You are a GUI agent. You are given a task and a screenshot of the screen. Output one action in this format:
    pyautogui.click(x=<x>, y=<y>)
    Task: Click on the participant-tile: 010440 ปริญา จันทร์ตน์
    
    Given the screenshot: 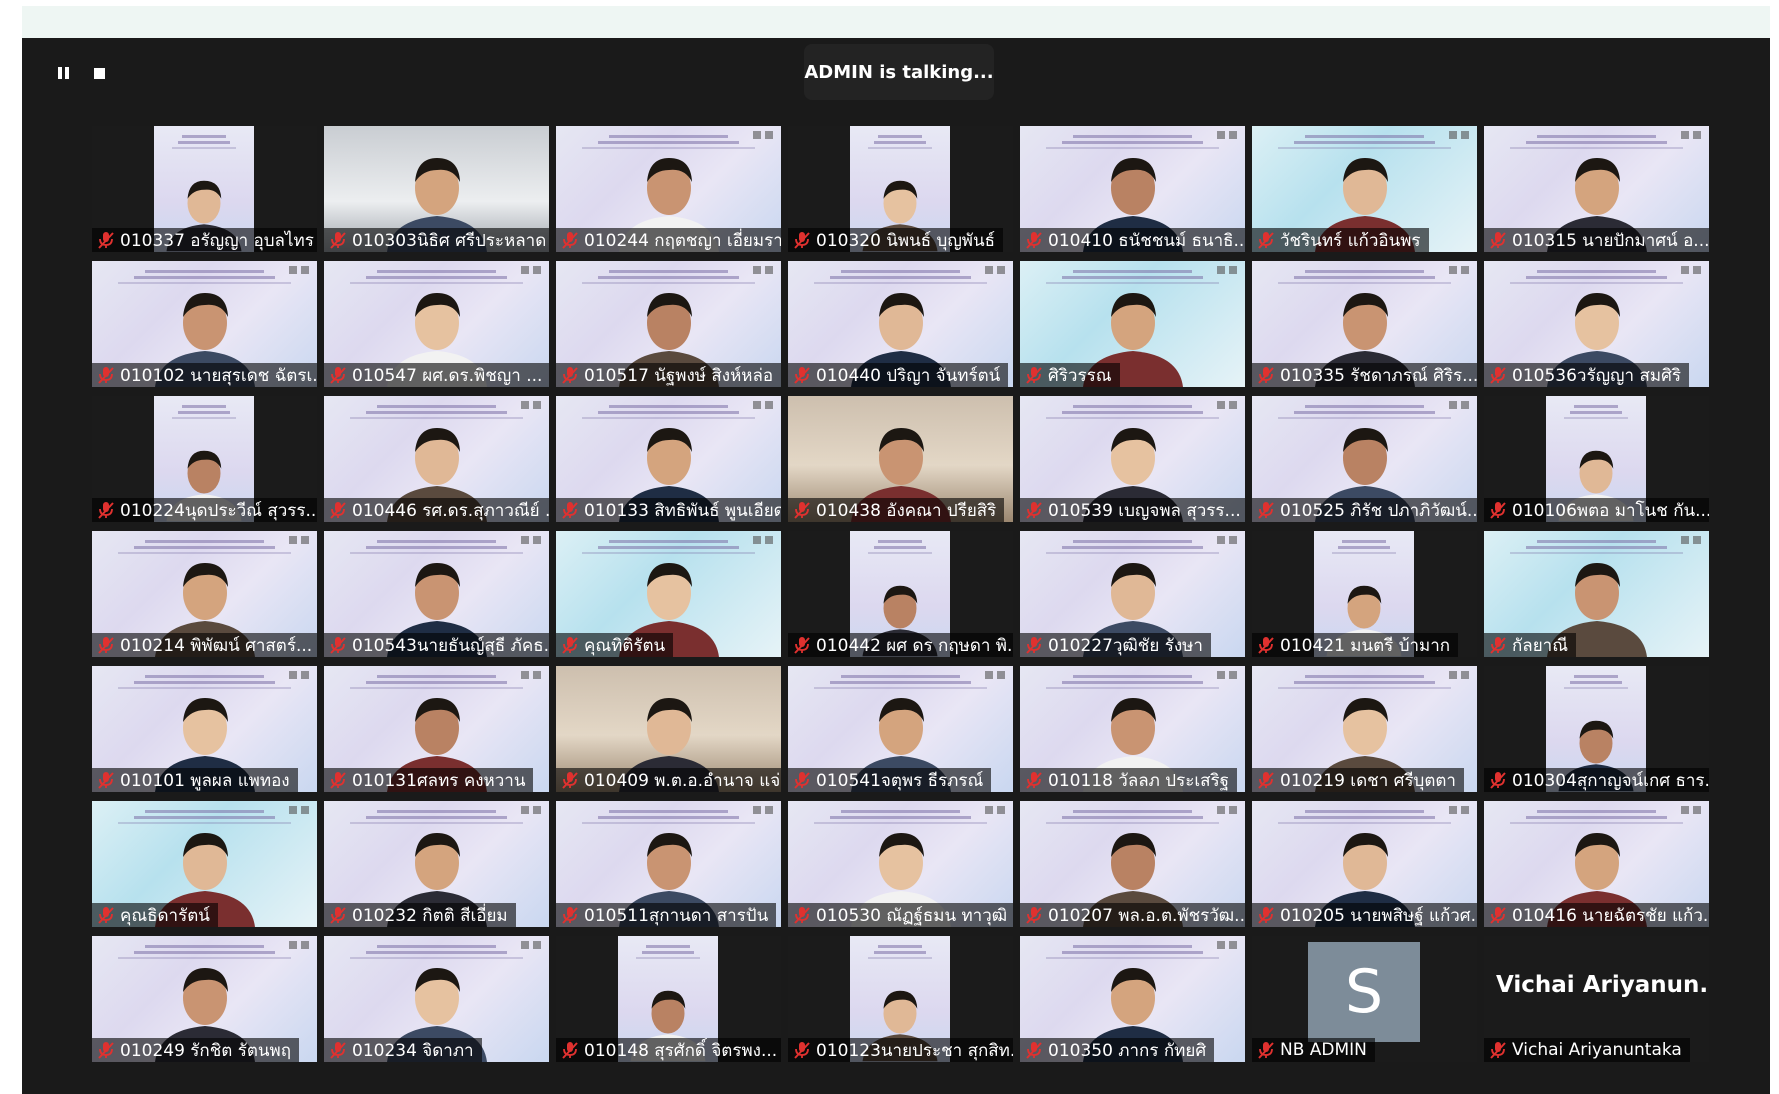 What is the action you would take?
    pyautogui.click(x=900, y=324)
    